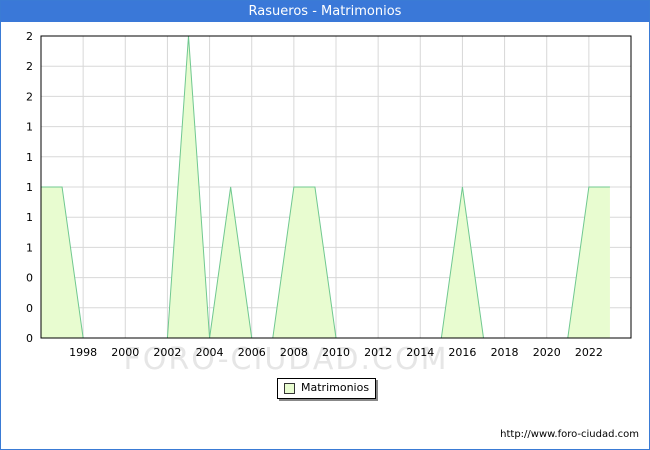 The width and height of the screenshot is (650, 450). What do you see at coordinates (505, 352) in the screenshot?
I see `x-tick-label: 2018` at bounding box center [505, 352].